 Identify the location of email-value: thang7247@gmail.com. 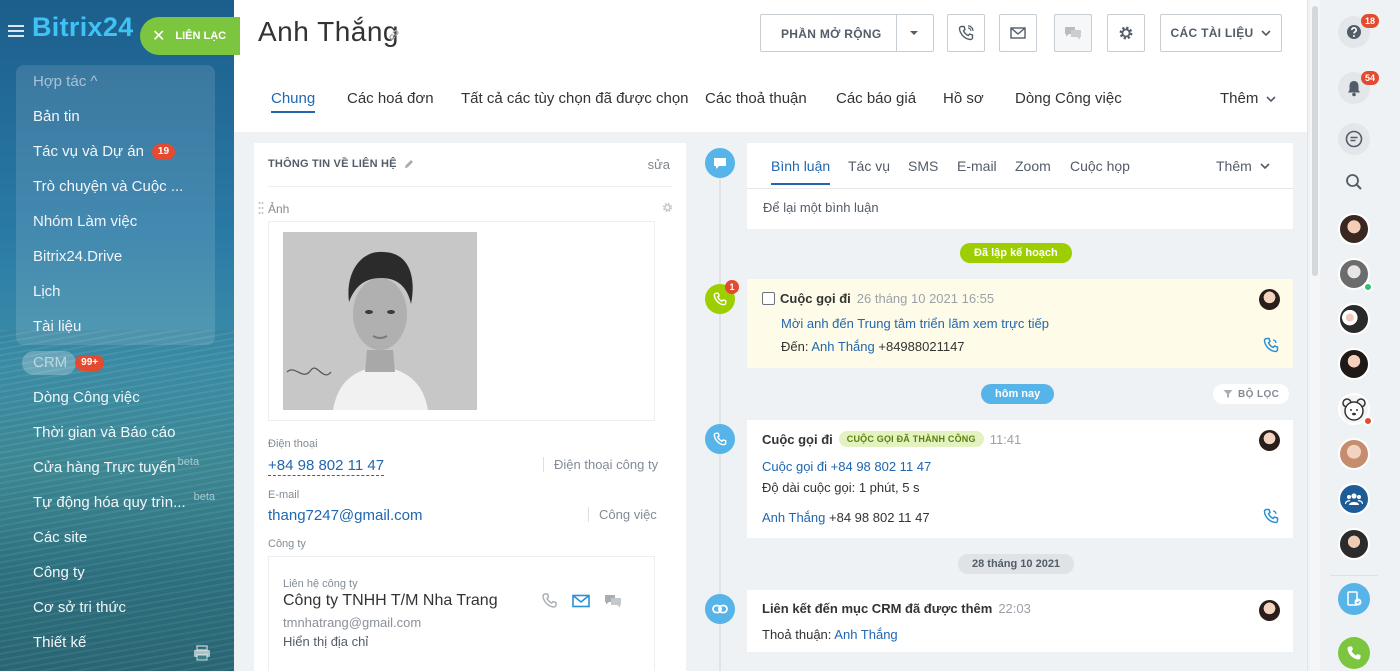
(345, 515).